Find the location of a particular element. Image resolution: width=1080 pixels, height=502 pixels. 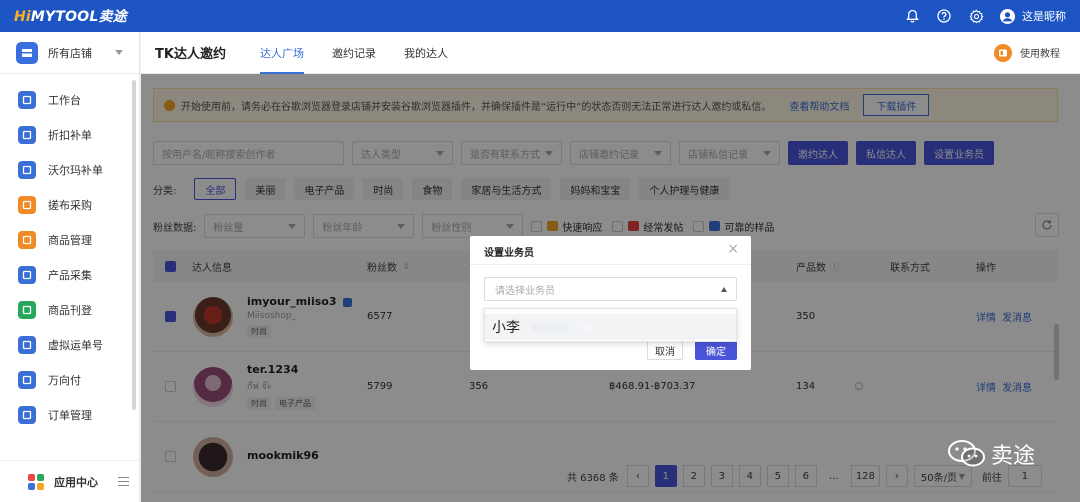

confirm-button: 确定 is located at coordinates (716, 350).